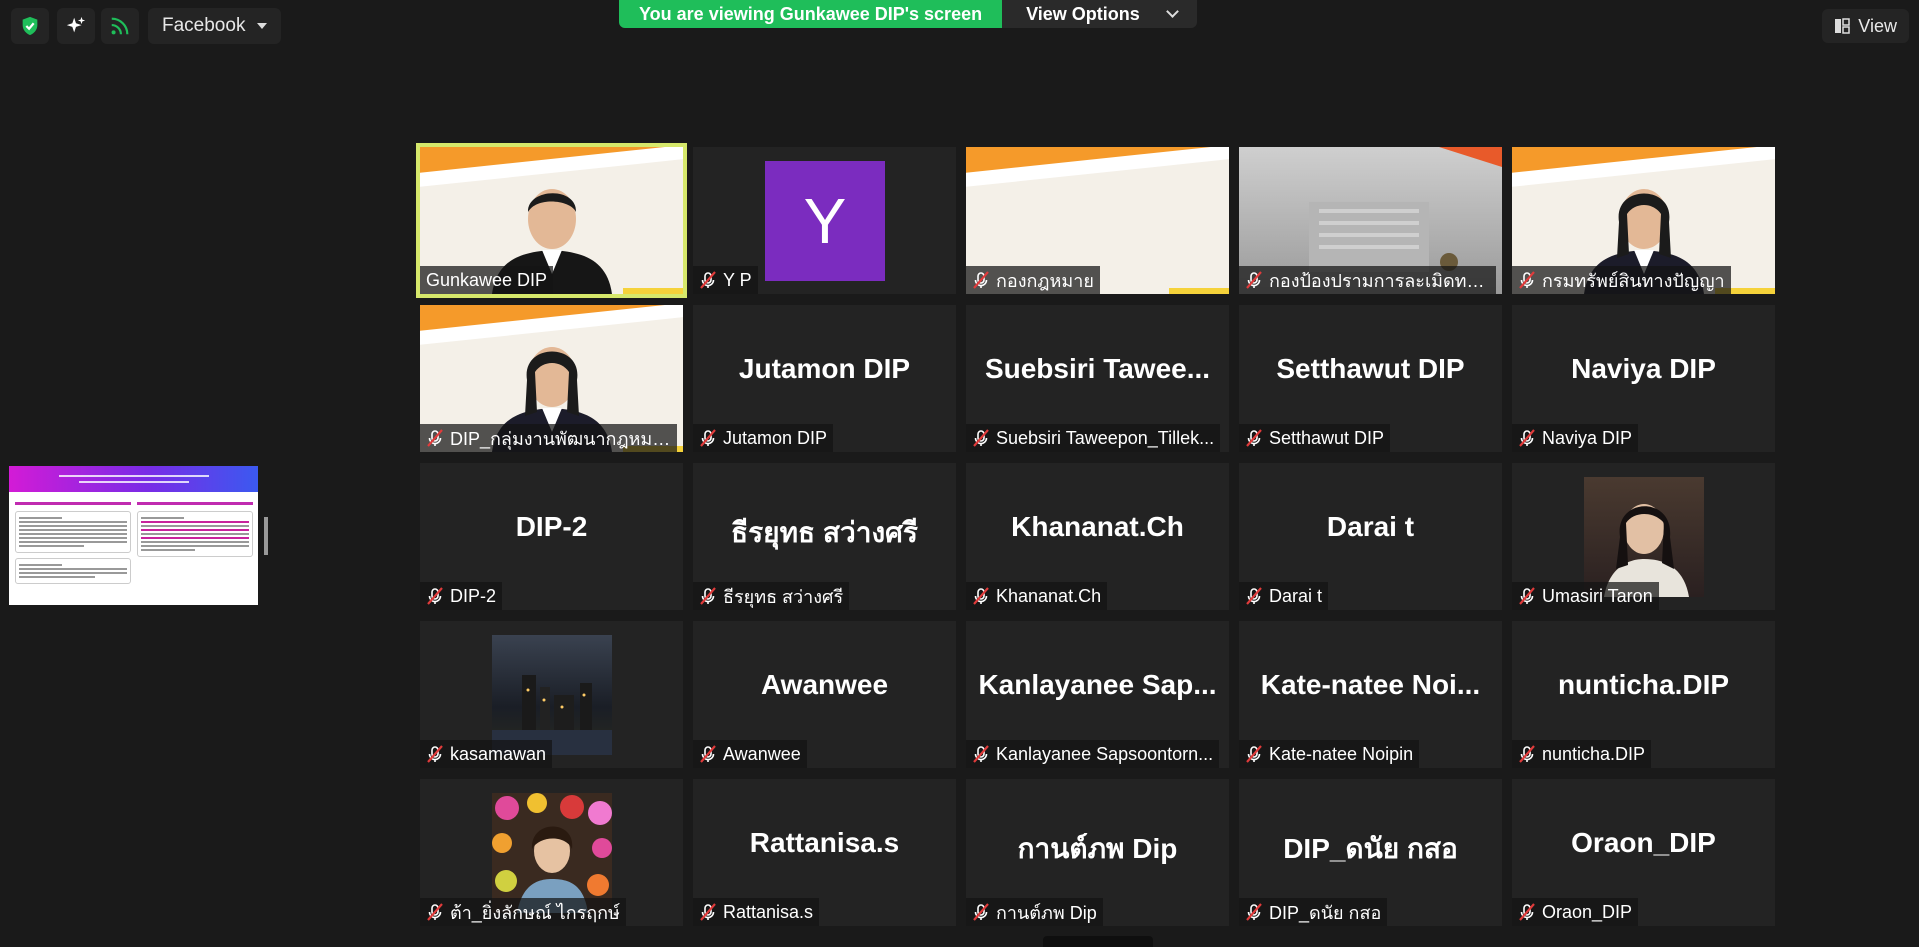  I want to click on participant-tile: กองกฎหมาย, so click(1097, 220).